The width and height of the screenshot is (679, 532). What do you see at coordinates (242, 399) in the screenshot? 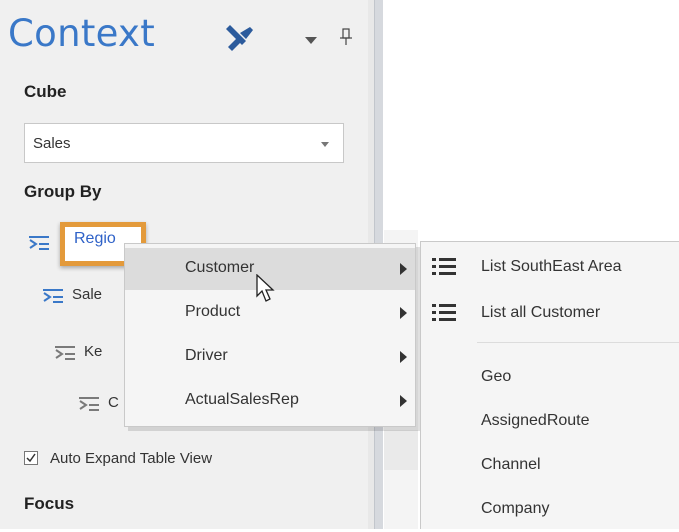
I see `menu-item-label: ActualSalesRep` at bounding box center [242, 399].